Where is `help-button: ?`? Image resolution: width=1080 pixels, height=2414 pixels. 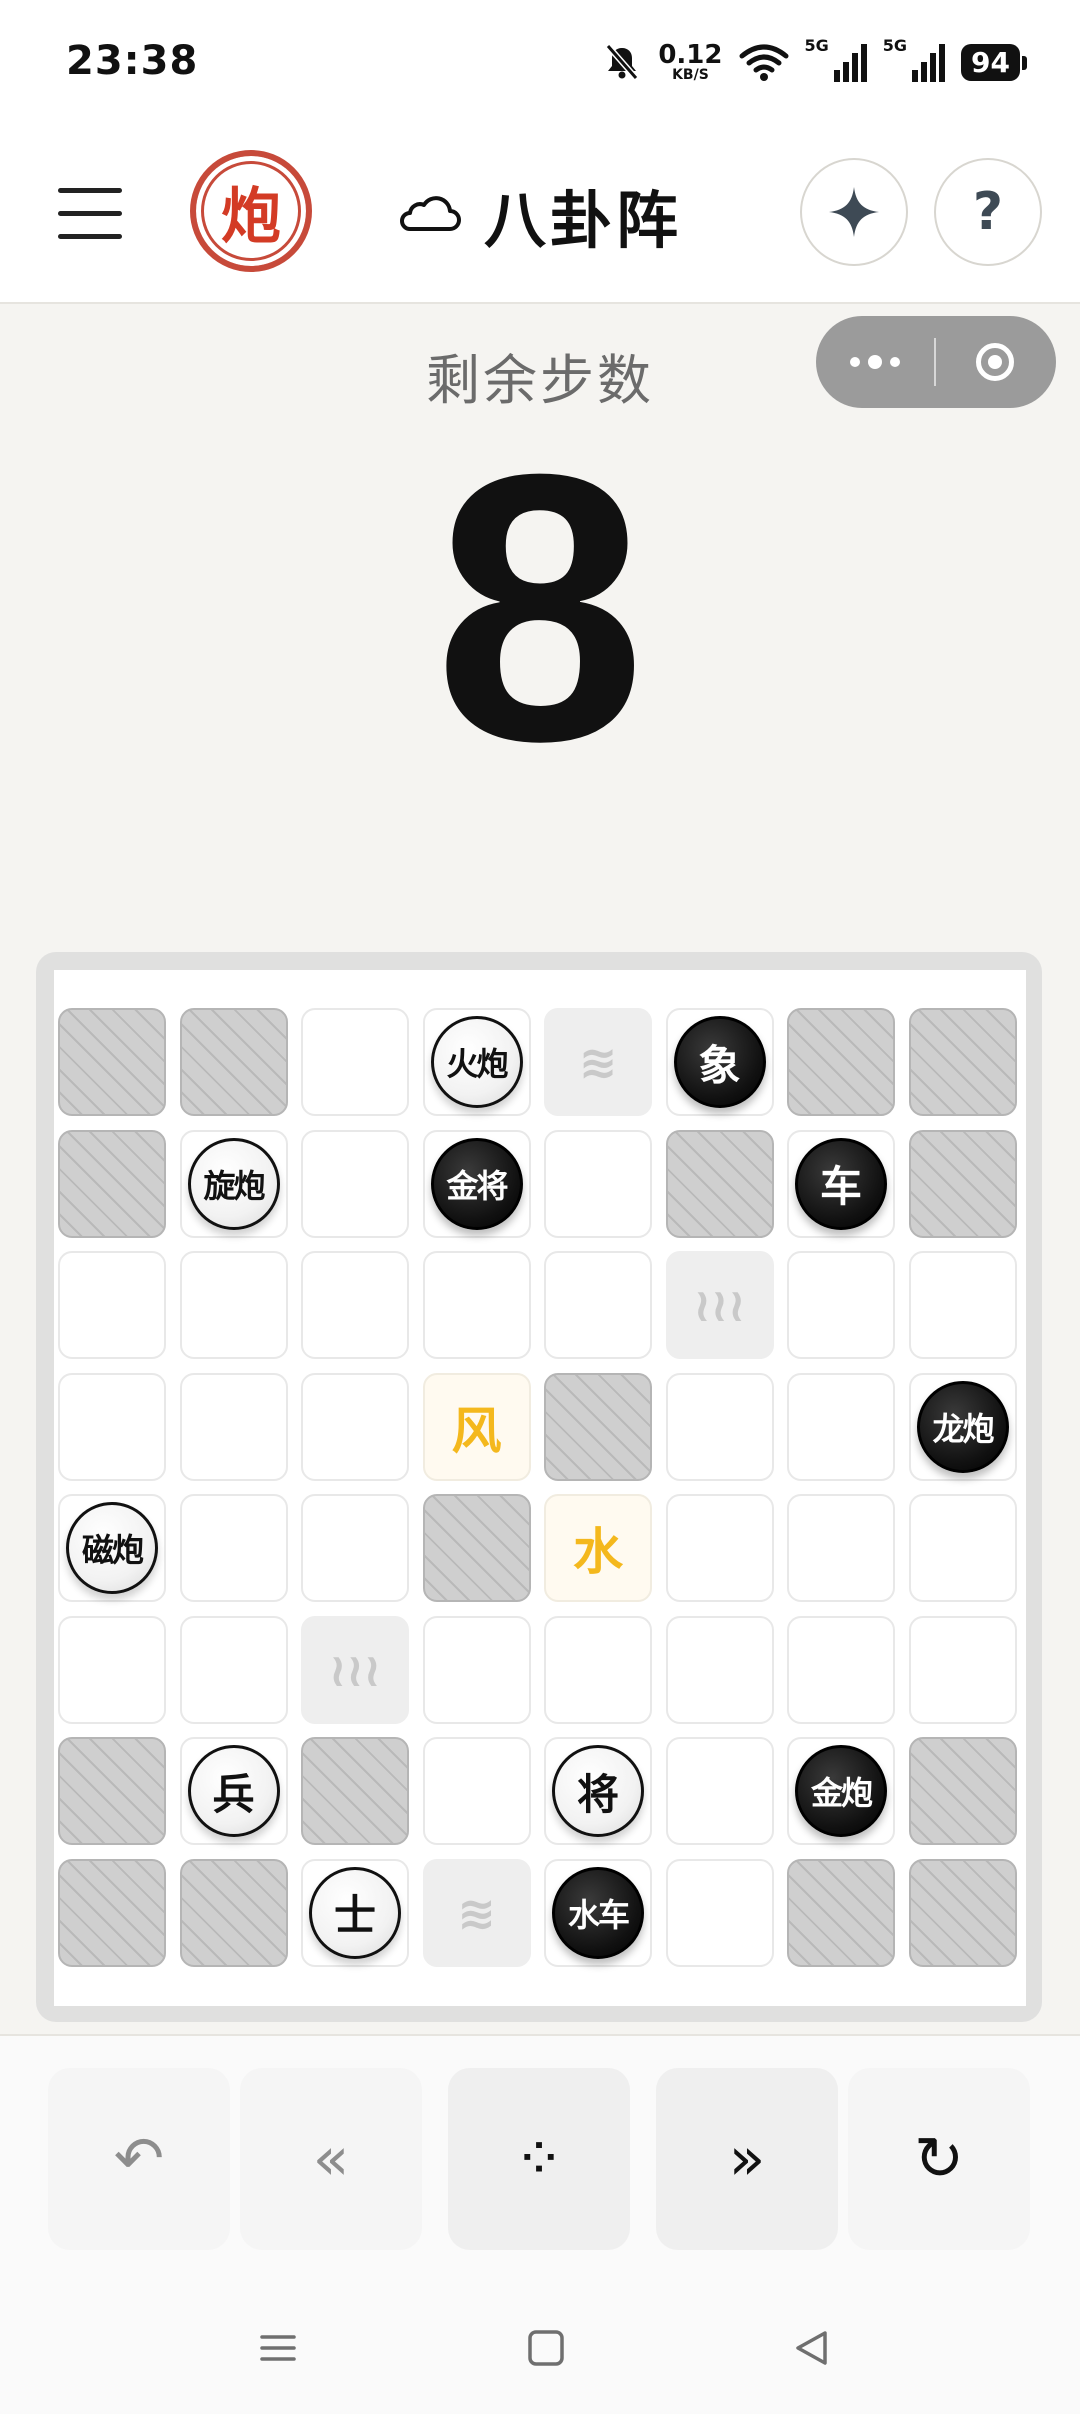
help-button: ? is located at coordinates (988, 212).